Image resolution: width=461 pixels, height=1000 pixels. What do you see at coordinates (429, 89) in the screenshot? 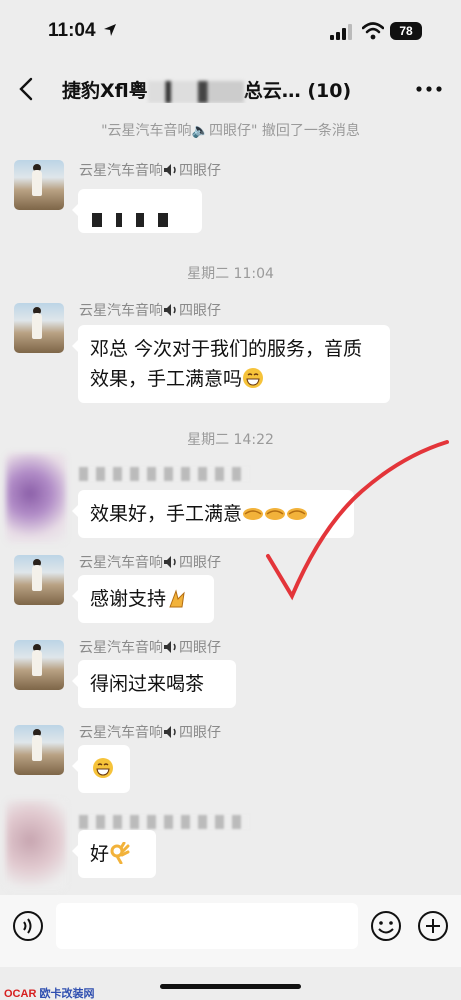
I see `more-icon` at bounding box center [429, 89].